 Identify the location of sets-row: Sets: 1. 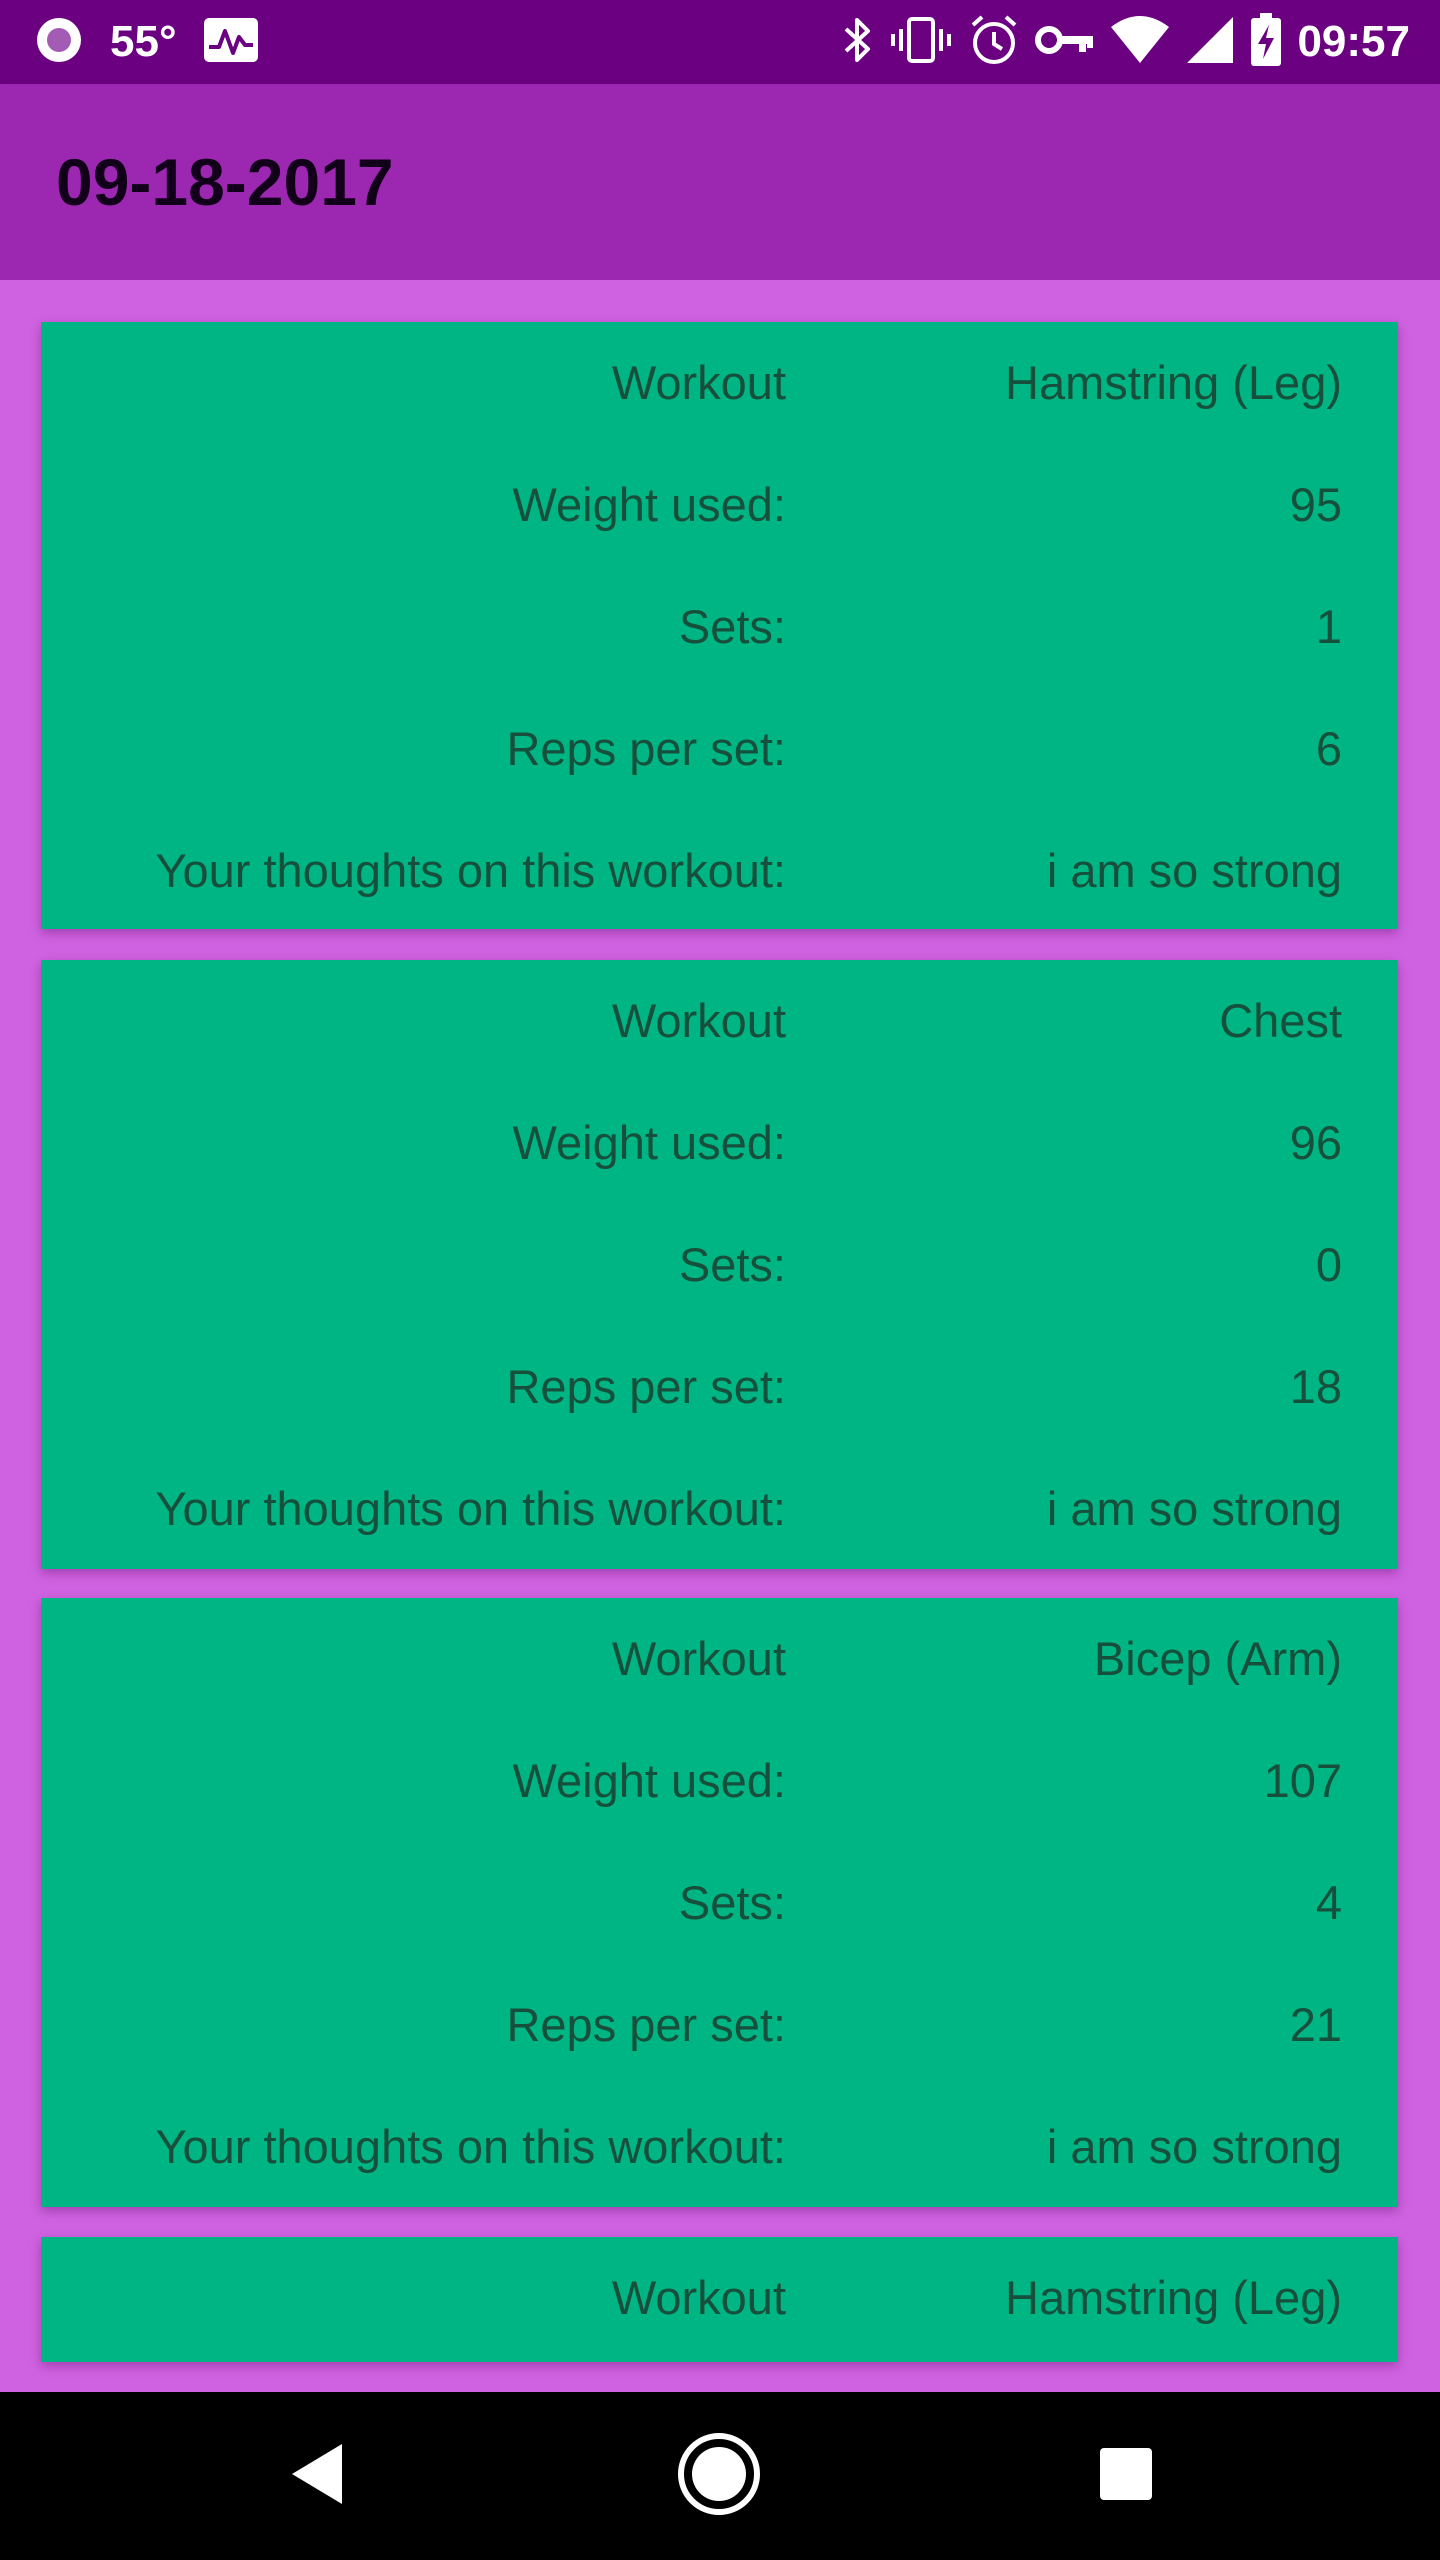
(719, 627).